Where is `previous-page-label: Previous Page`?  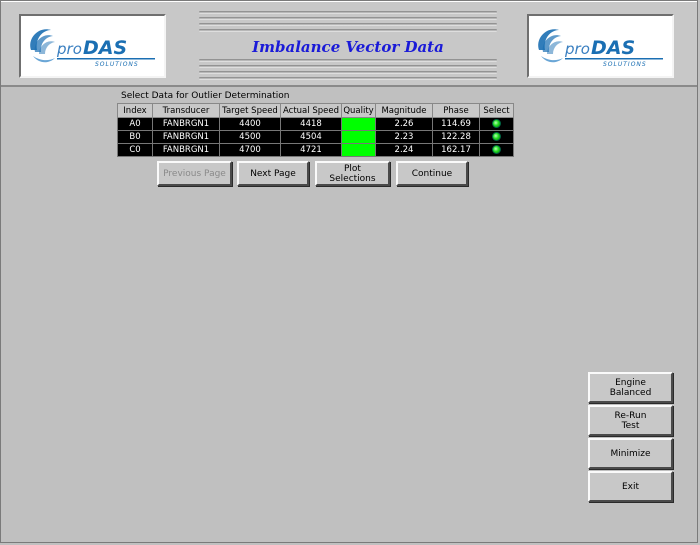
previous-page-label: Previous Page is located at coordinates (194, 173).